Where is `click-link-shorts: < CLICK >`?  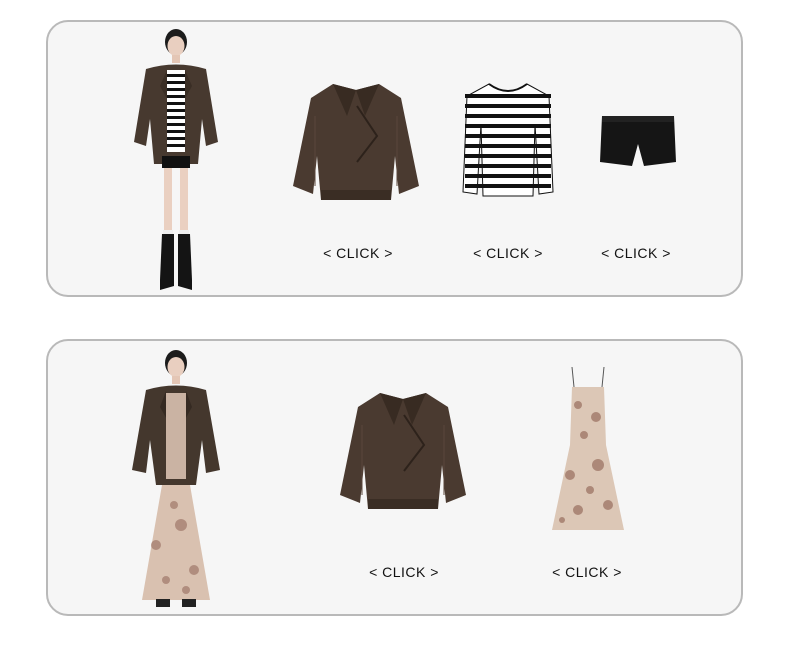 click-link-shorts: < CLICK > is located at coordinates (636, 253).